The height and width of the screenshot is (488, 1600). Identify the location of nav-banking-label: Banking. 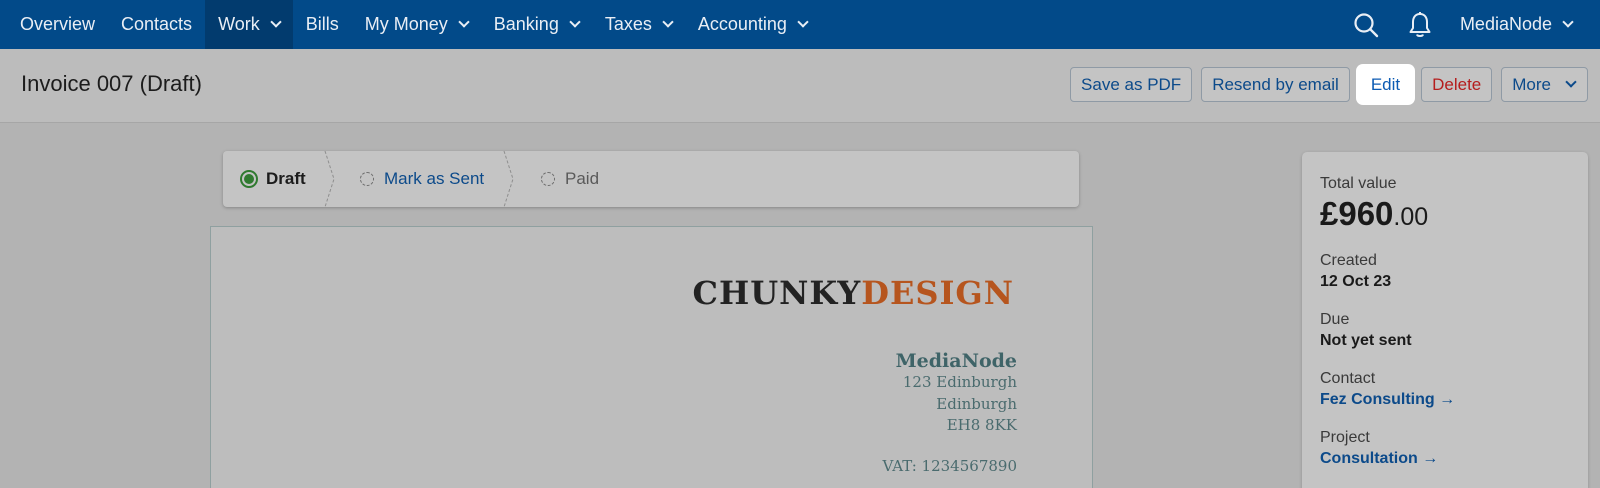
(526, 24).